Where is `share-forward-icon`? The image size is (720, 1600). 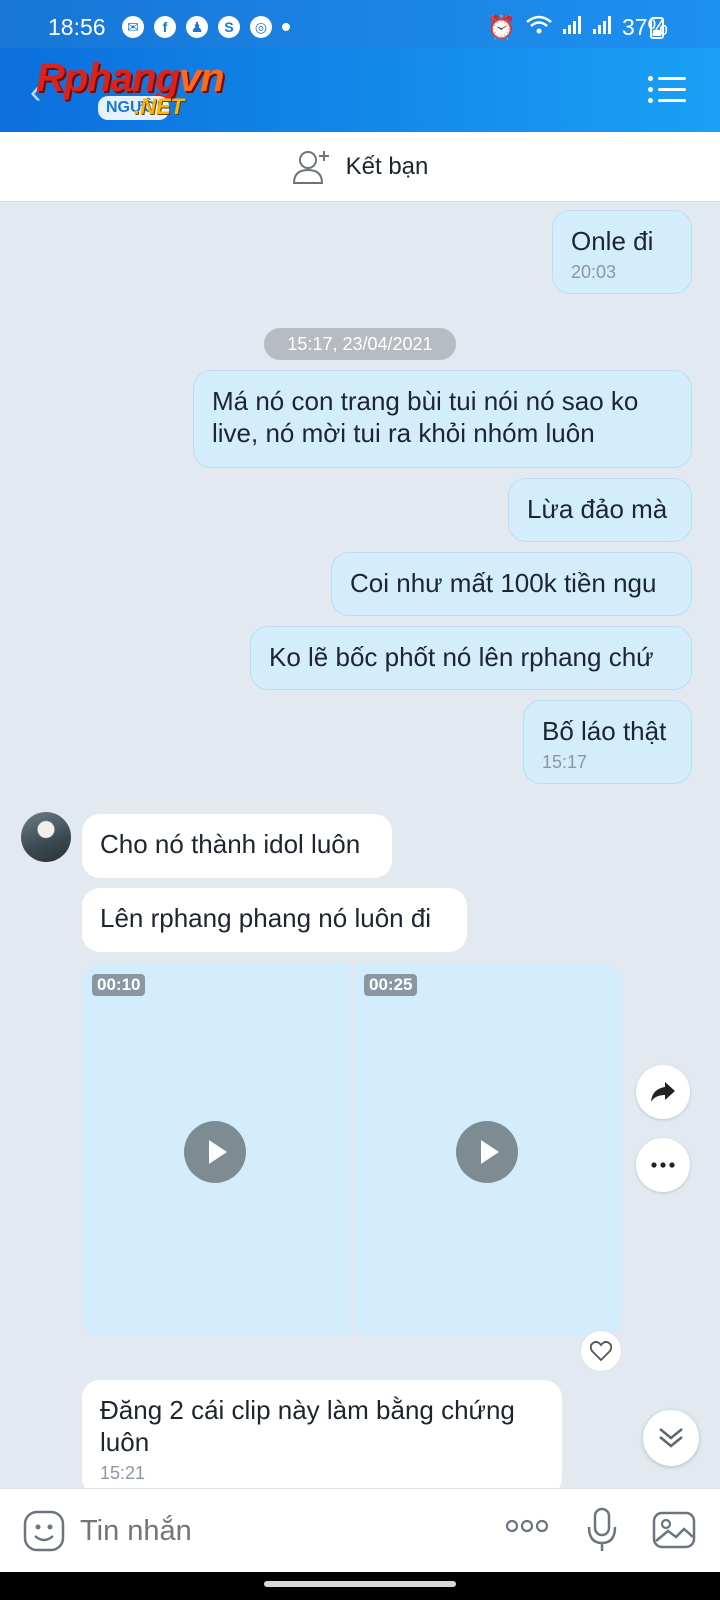
share-forward-icon is located at coordinates (663, 1092).